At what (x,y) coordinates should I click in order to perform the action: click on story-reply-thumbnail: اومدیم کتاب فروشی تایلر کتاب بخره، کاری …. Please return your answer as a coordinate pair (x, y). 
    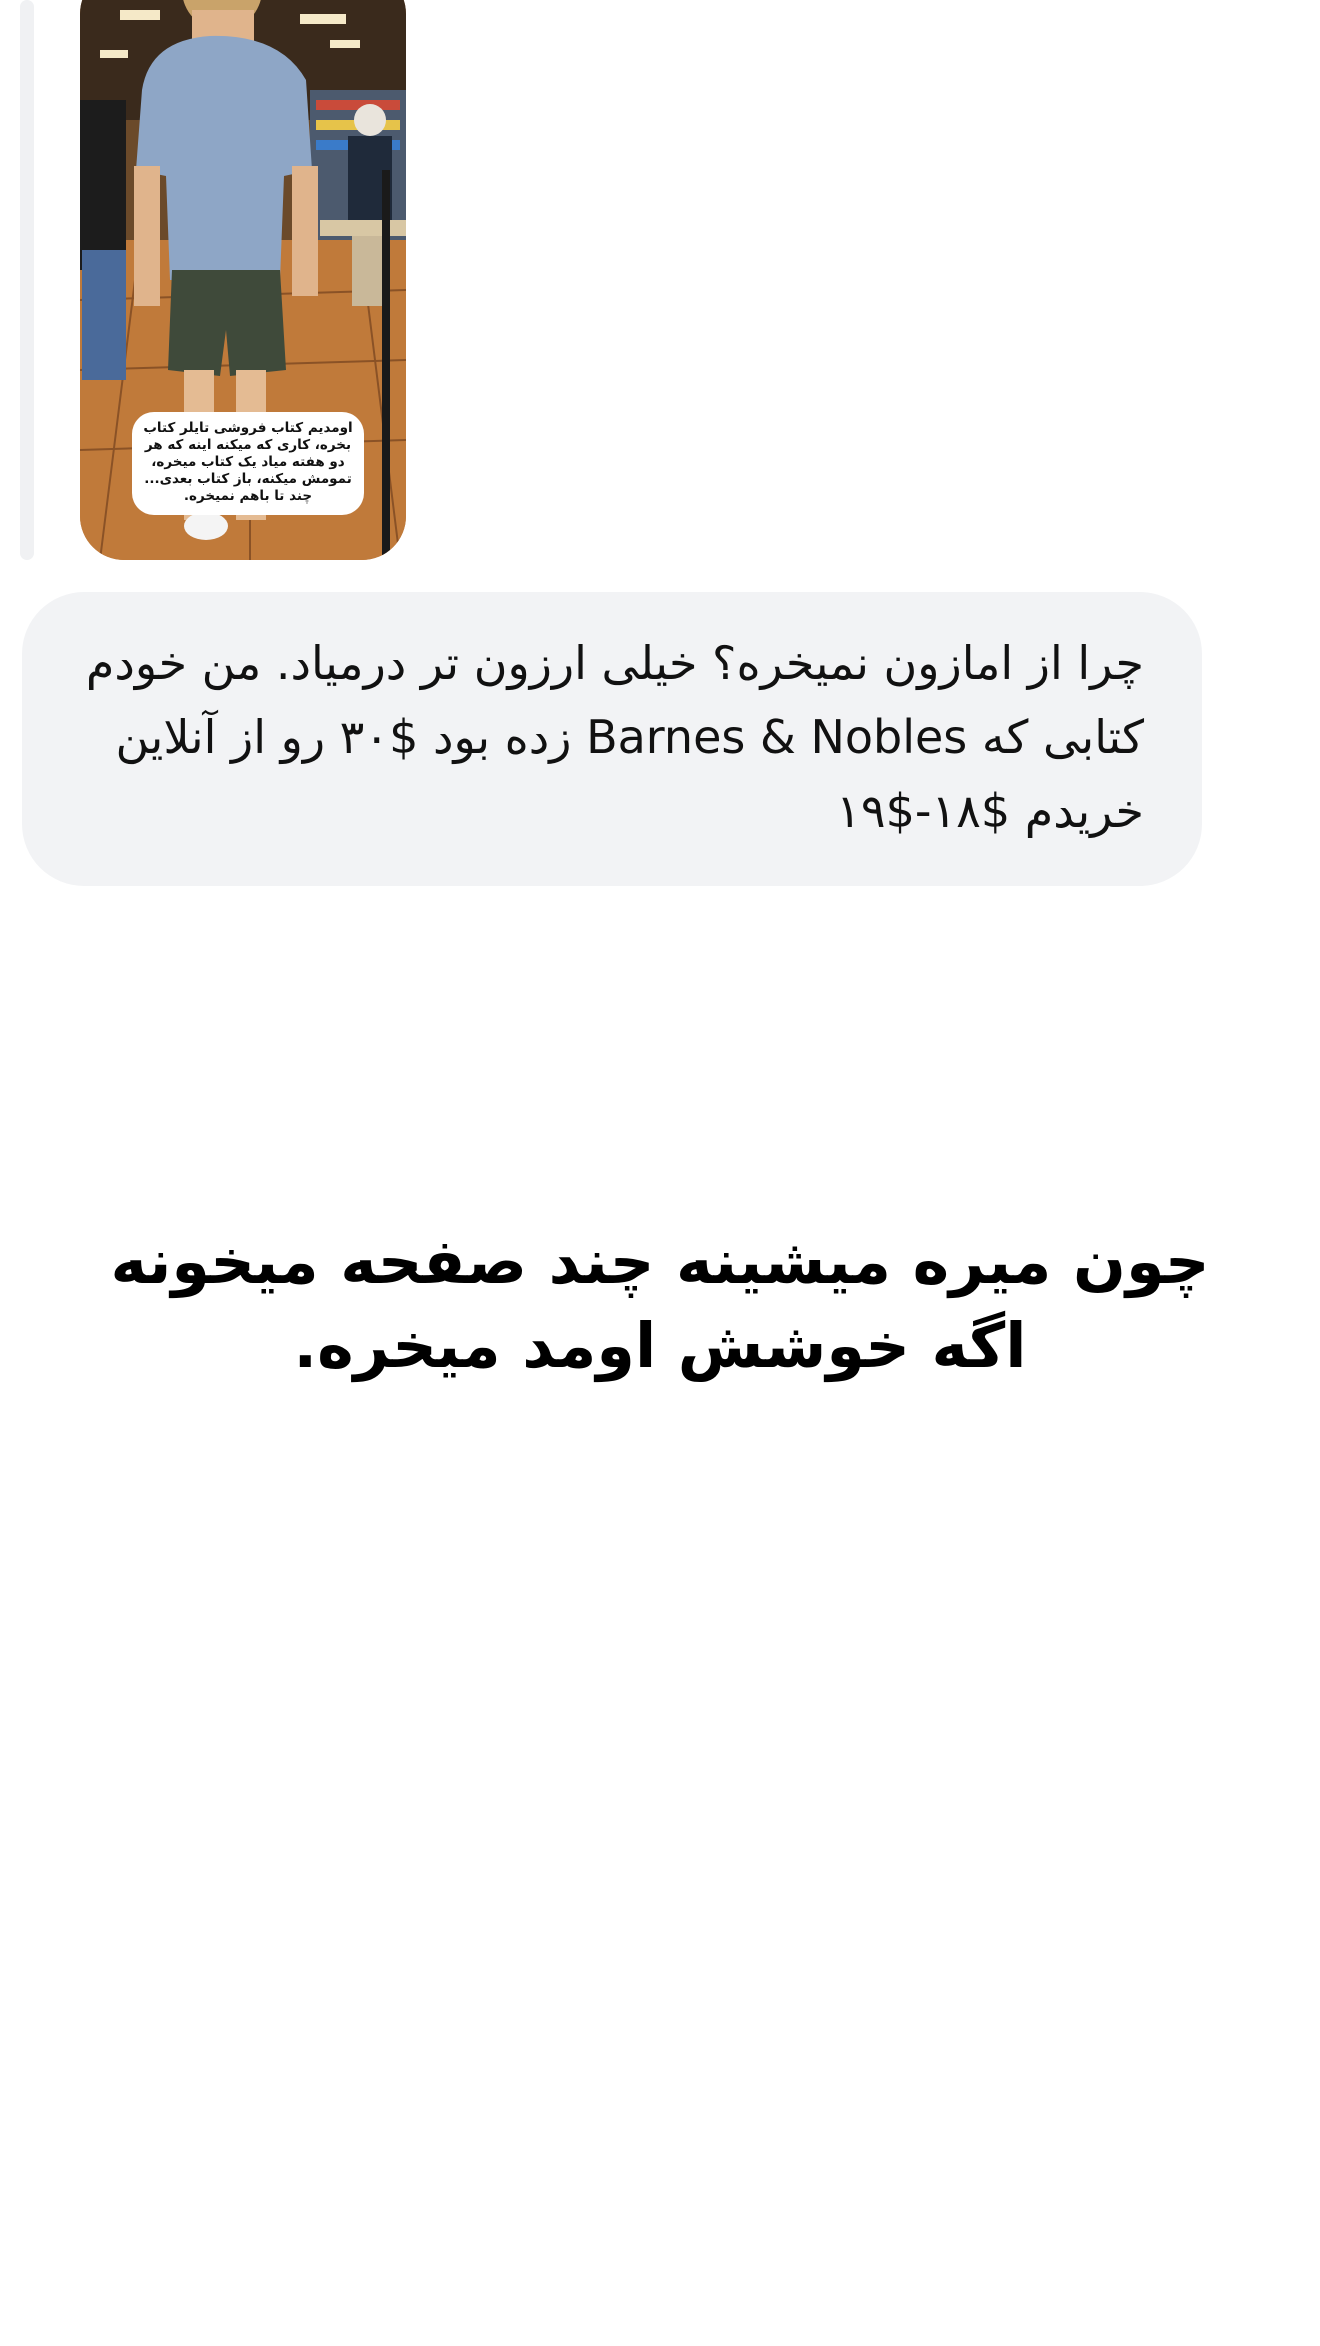
    Looking at the image, I should click on (243, 280).